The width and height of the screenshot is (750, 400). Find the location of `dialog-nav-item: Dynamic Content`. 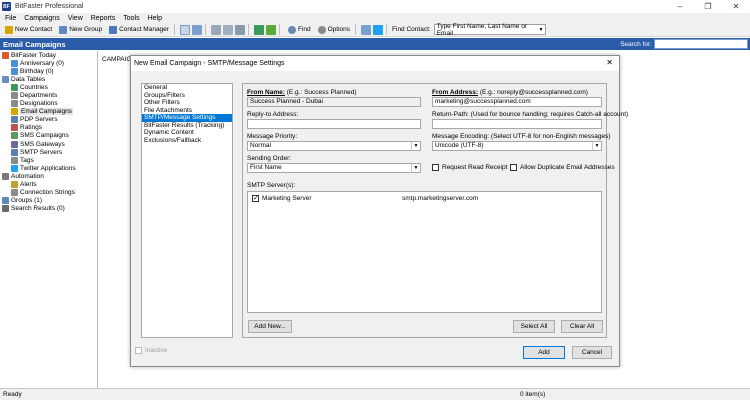

dialog-nav-item: Dynamic Content is located at coordinates (187, 133).